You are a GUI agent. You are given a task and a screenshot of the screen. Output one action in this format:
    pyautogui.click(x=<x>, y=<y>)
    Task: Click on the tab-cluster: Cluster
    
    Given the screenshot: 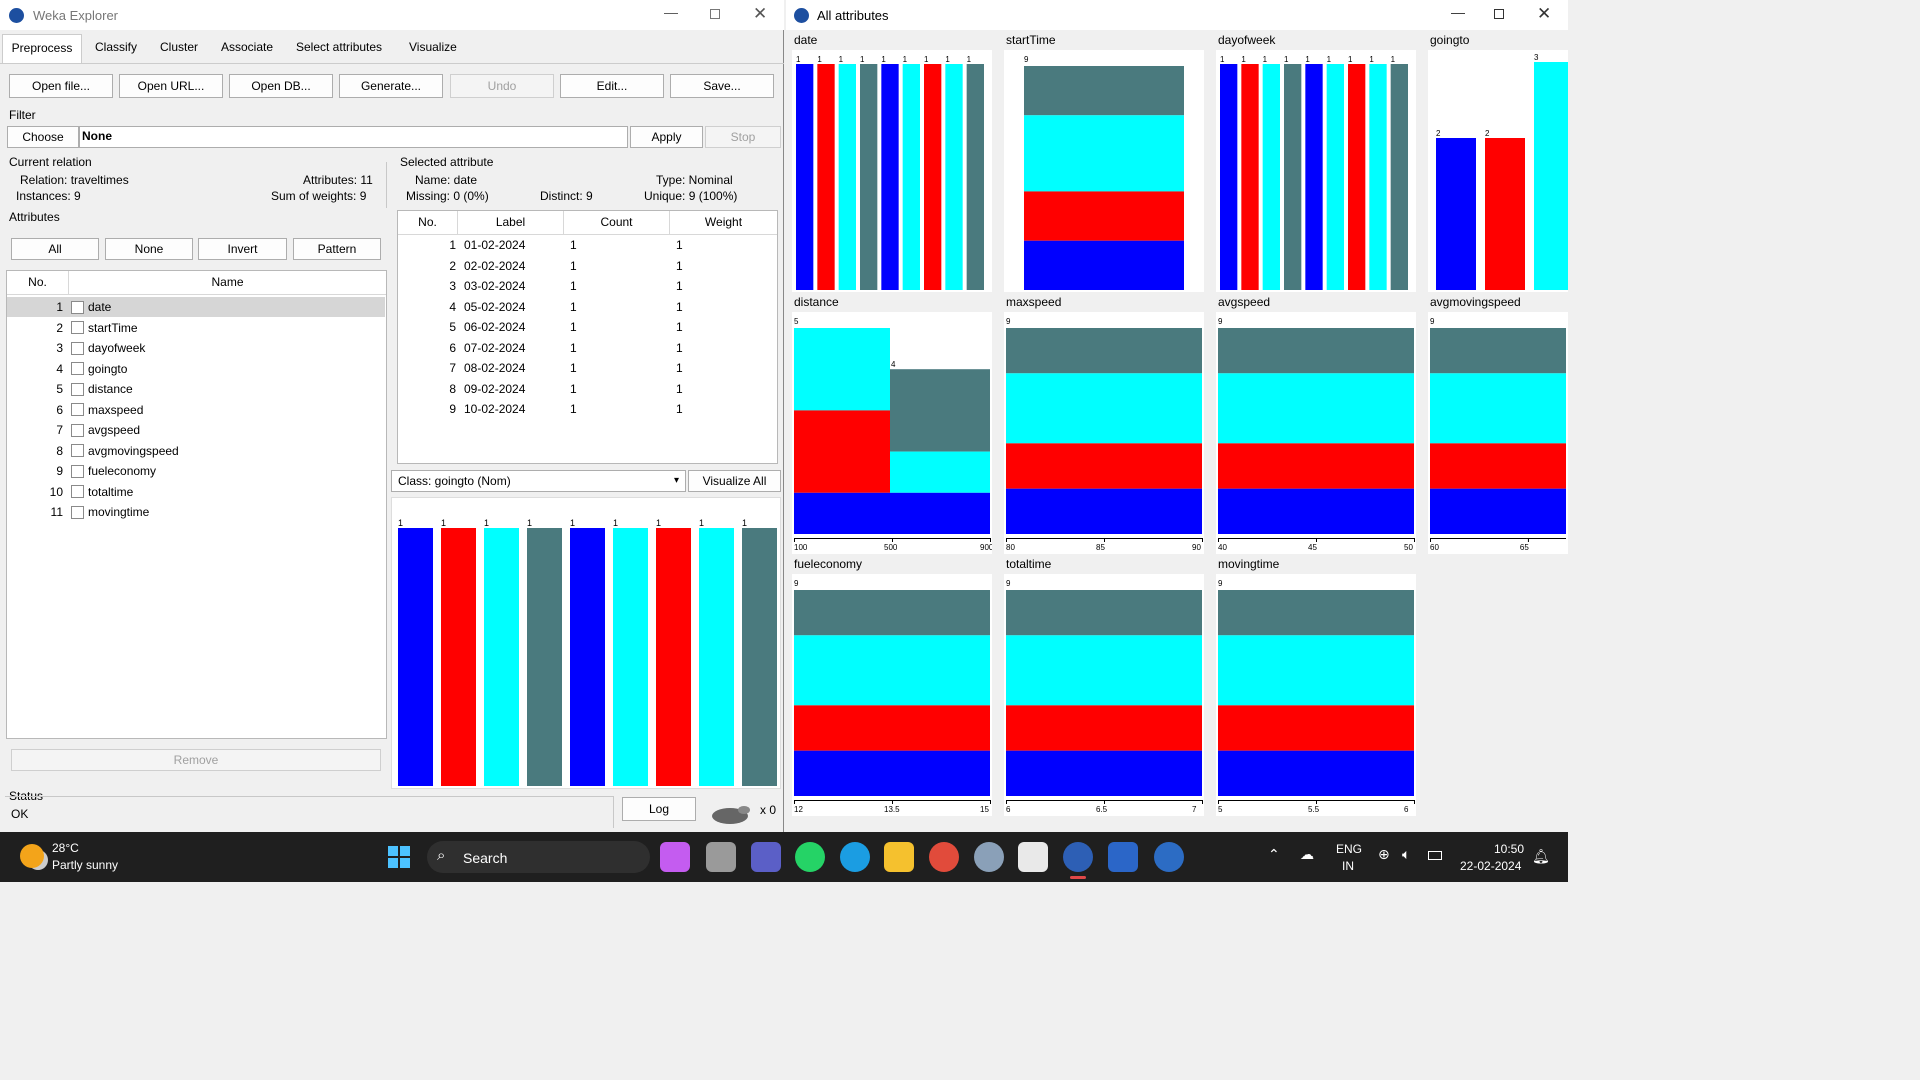 What is the action you would take?
    pyautogui.click(x=179, y=47)
    